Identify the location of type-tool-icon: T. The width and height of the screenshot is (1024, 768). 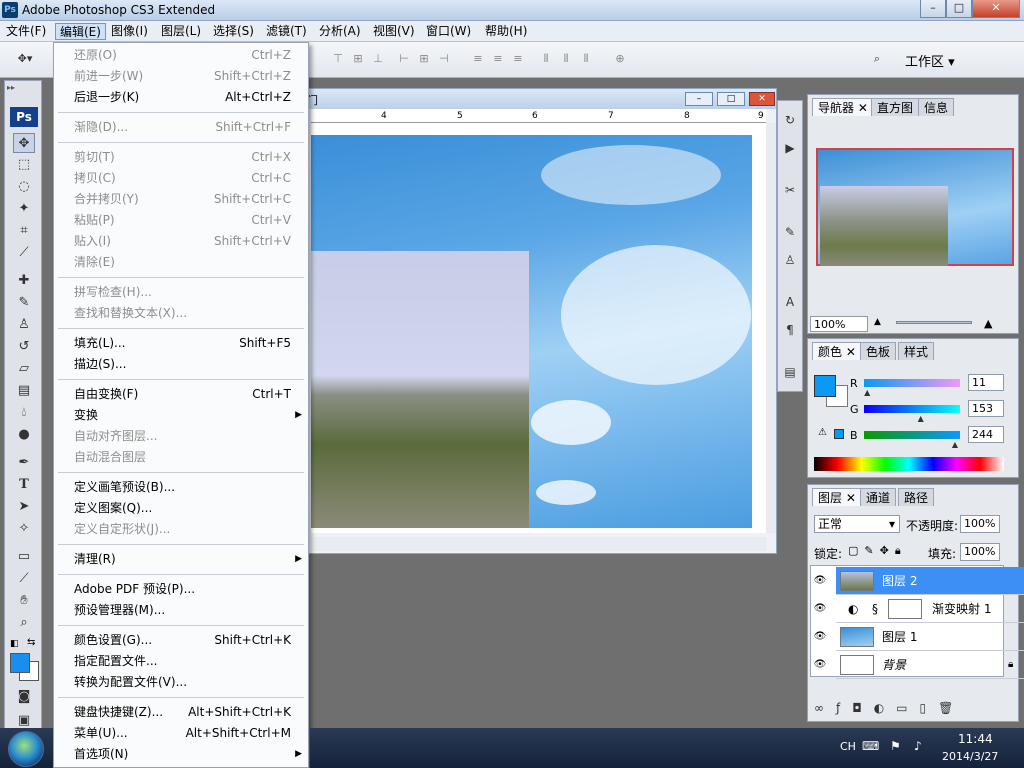
(24, 485).